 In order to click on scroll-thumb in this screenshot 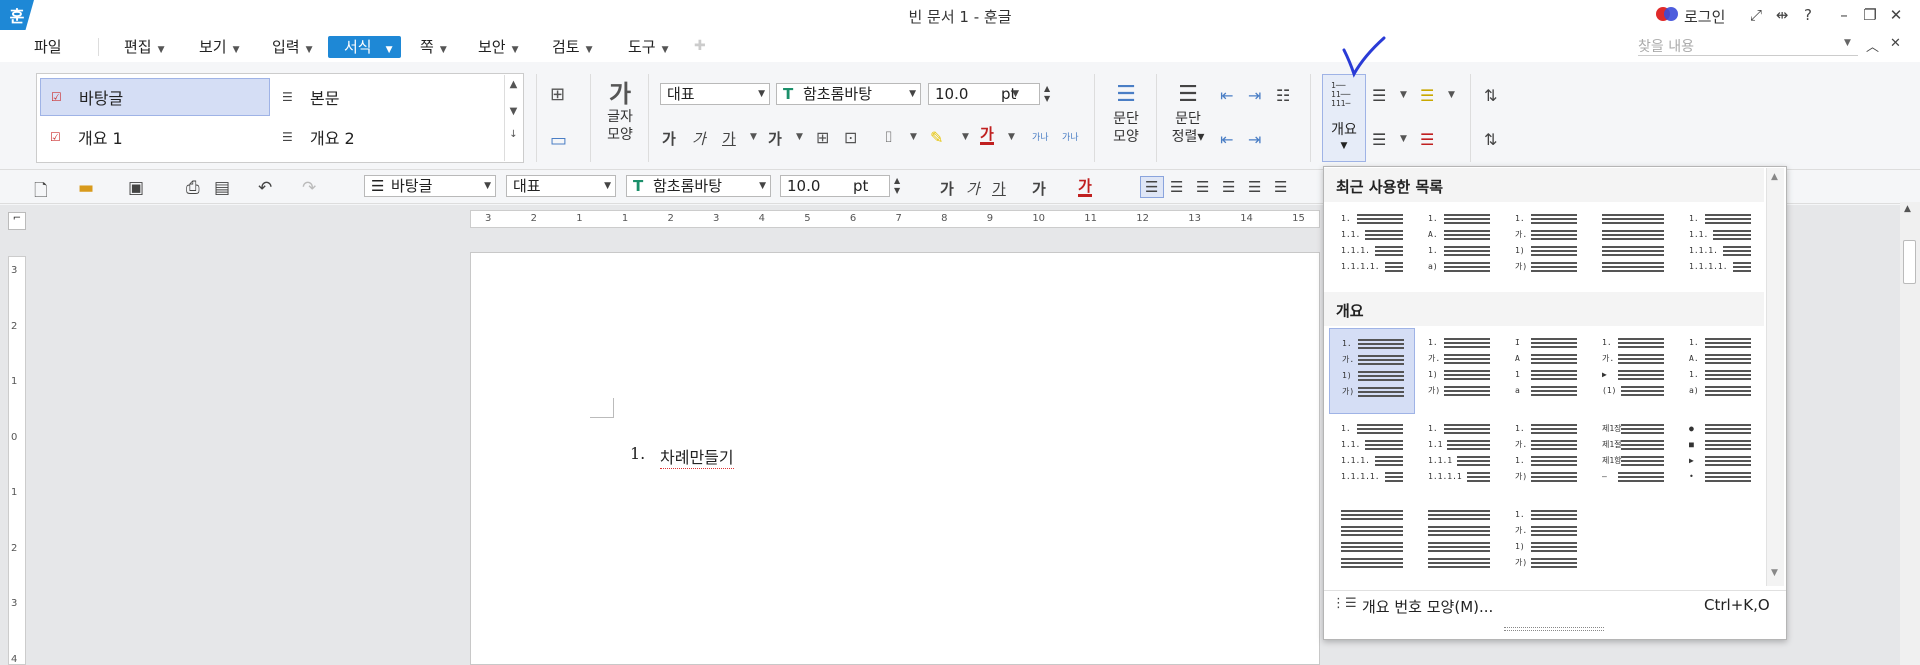, I will do `click(1909, 262)`.